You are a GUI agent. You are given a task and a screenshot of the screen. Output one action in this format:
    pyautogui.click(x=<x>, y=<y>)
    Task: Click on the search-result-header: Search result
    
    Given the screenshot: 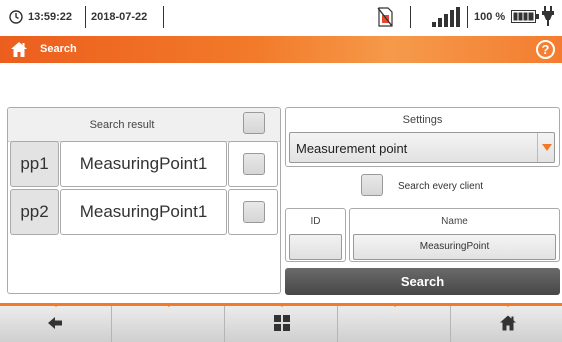 What is the action you would take?
    pyautogui.click(x=144, y=125)
    